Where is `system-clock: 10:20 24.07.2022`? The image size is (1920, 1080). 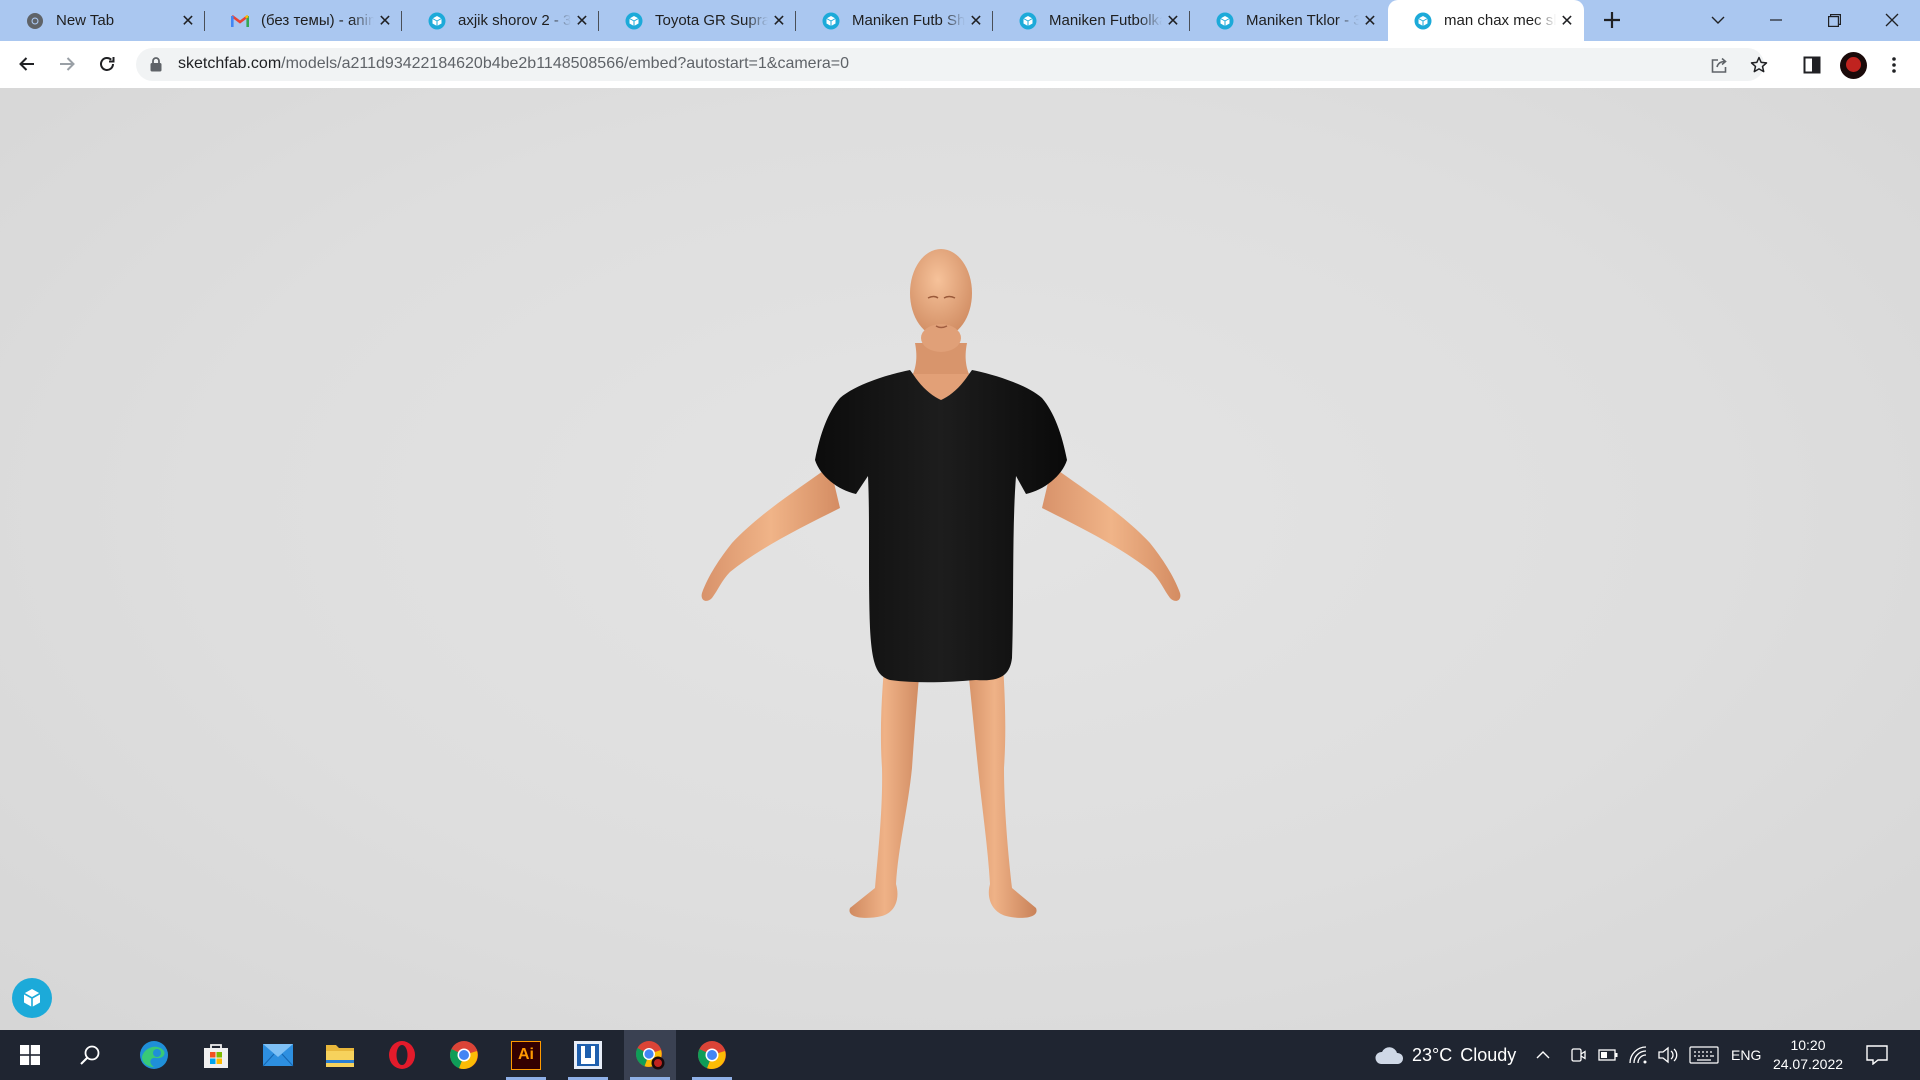
system-clock: 10:20 24.07.2022 is located at coordinates (1808, 1055).